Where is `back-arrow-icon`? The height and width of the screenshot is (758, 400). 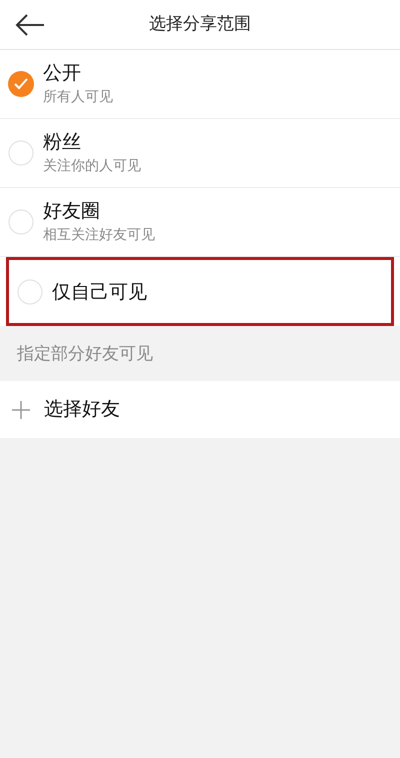
back-arrow-icon is located at coordinates (30, 25).